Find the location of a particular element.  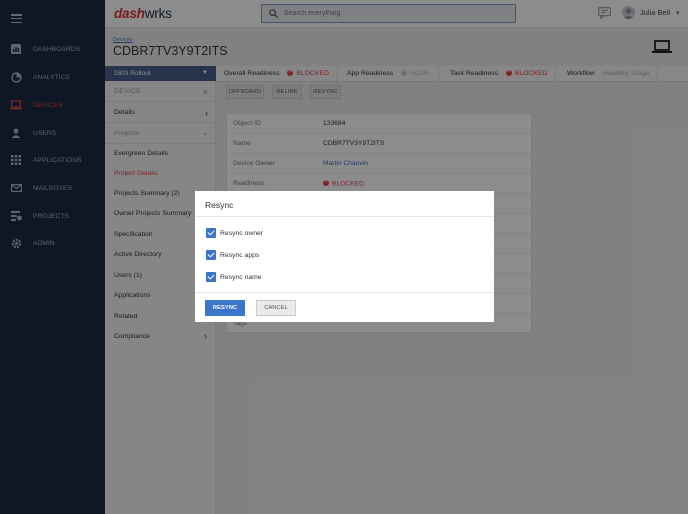

resync-owner-checkbox is located at coordinates (211, 233).